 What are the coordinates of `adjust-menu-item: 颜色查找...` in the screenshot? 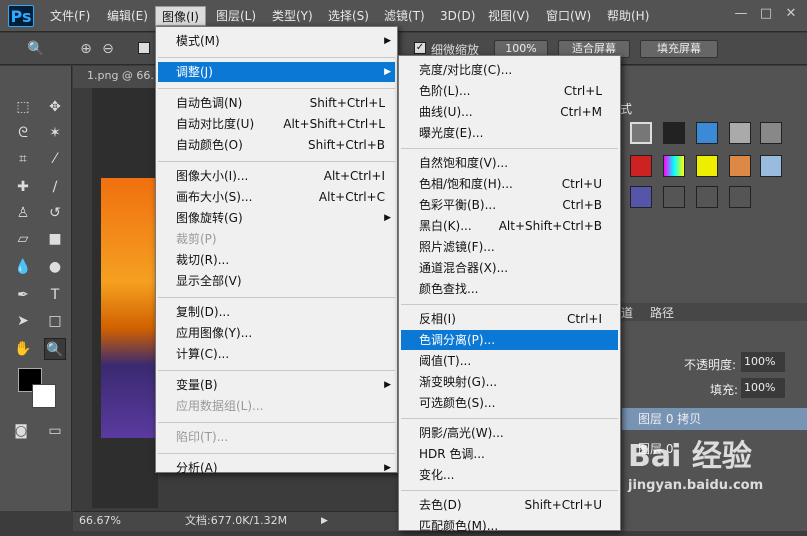 It's located at (509, 289).